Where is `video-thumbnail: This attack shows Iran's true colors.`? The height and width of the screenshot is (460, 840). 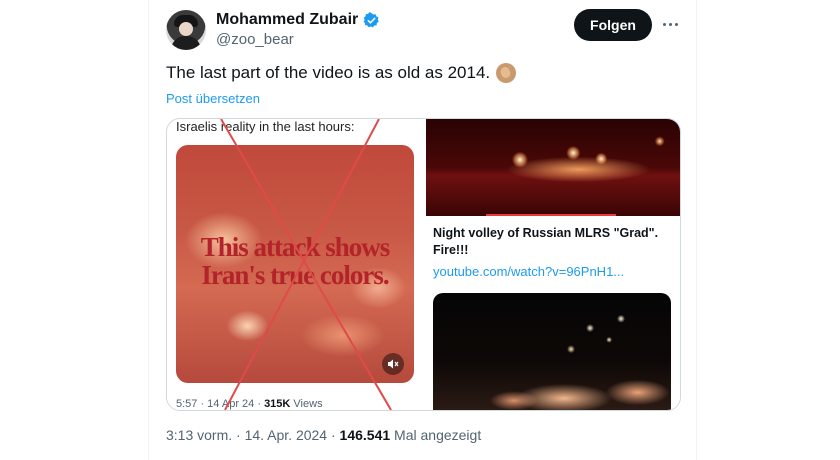 video-thumbnail: This attack shows Iran's true colors. is located at coordinates (295, 264).